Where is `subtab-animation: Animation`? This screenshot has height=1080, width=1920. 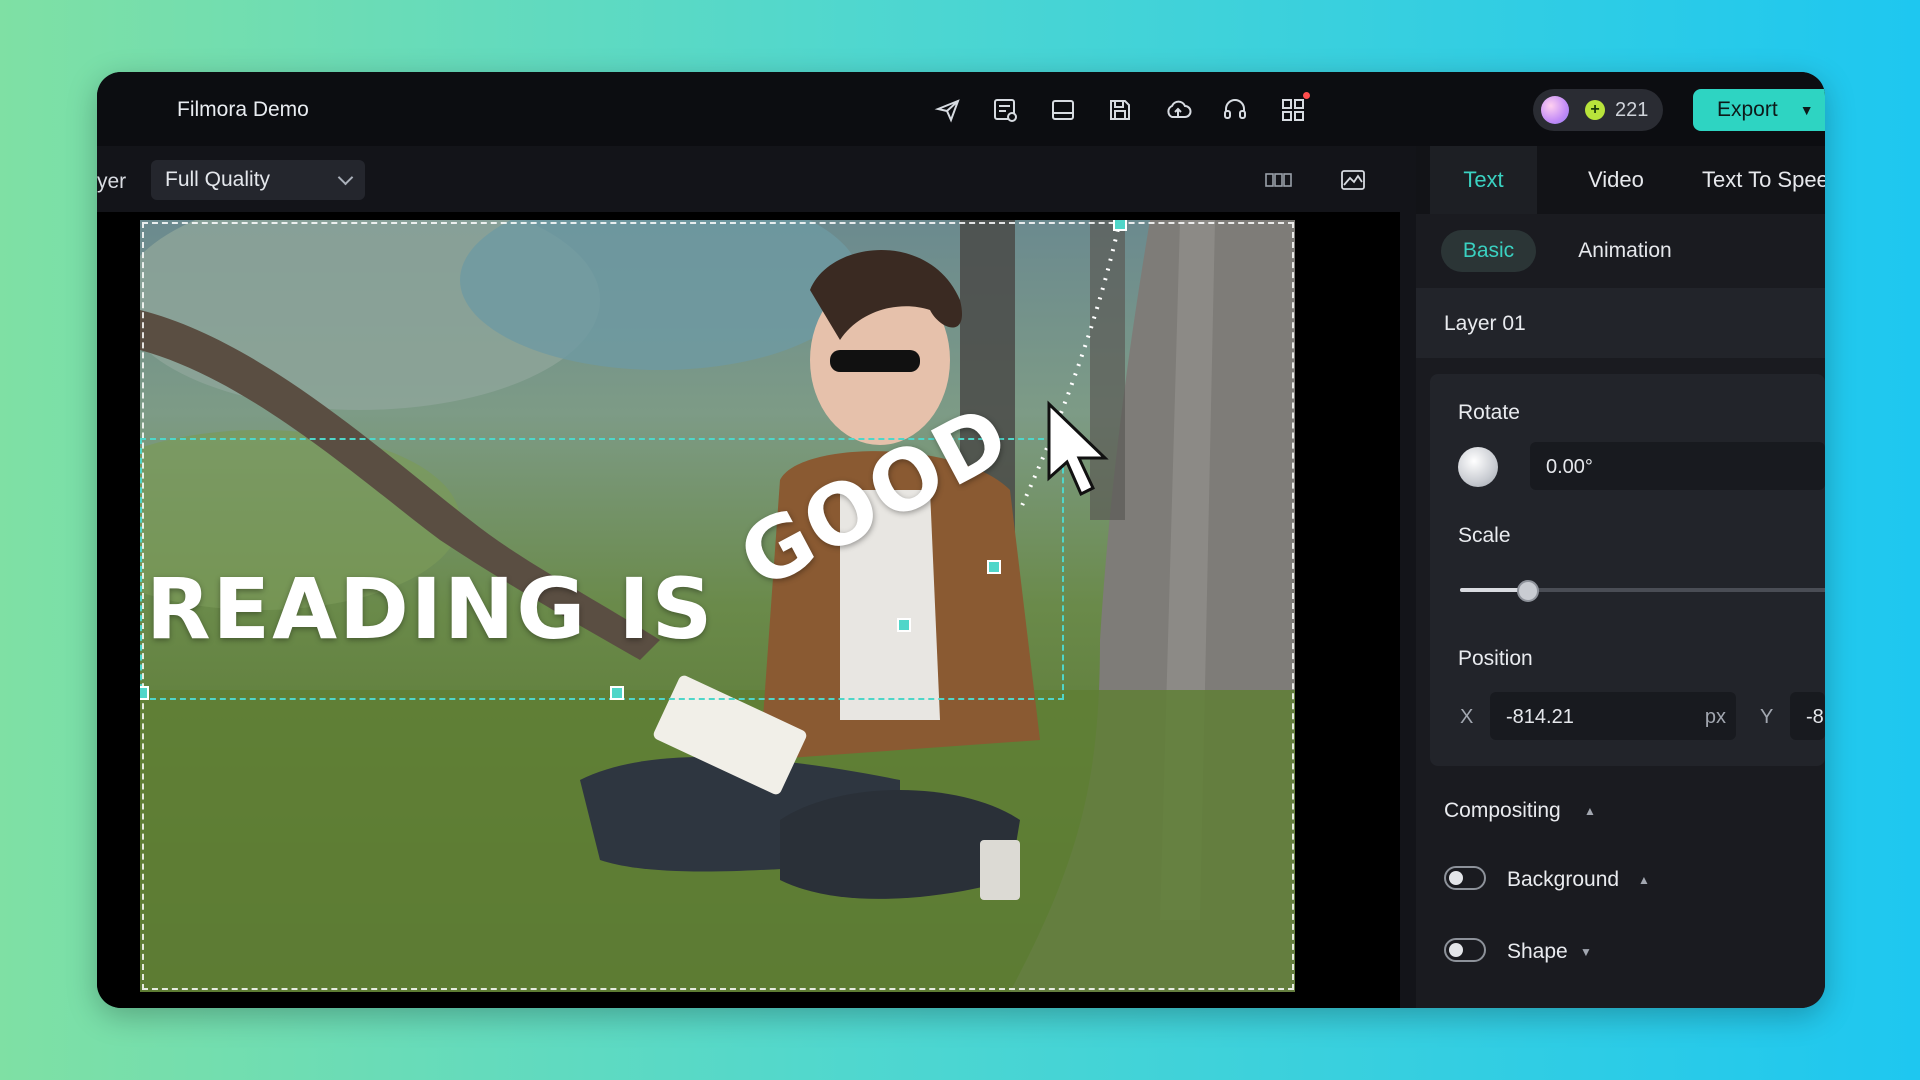
subtab-animation: Animation is located at coordinates (1625, 251).